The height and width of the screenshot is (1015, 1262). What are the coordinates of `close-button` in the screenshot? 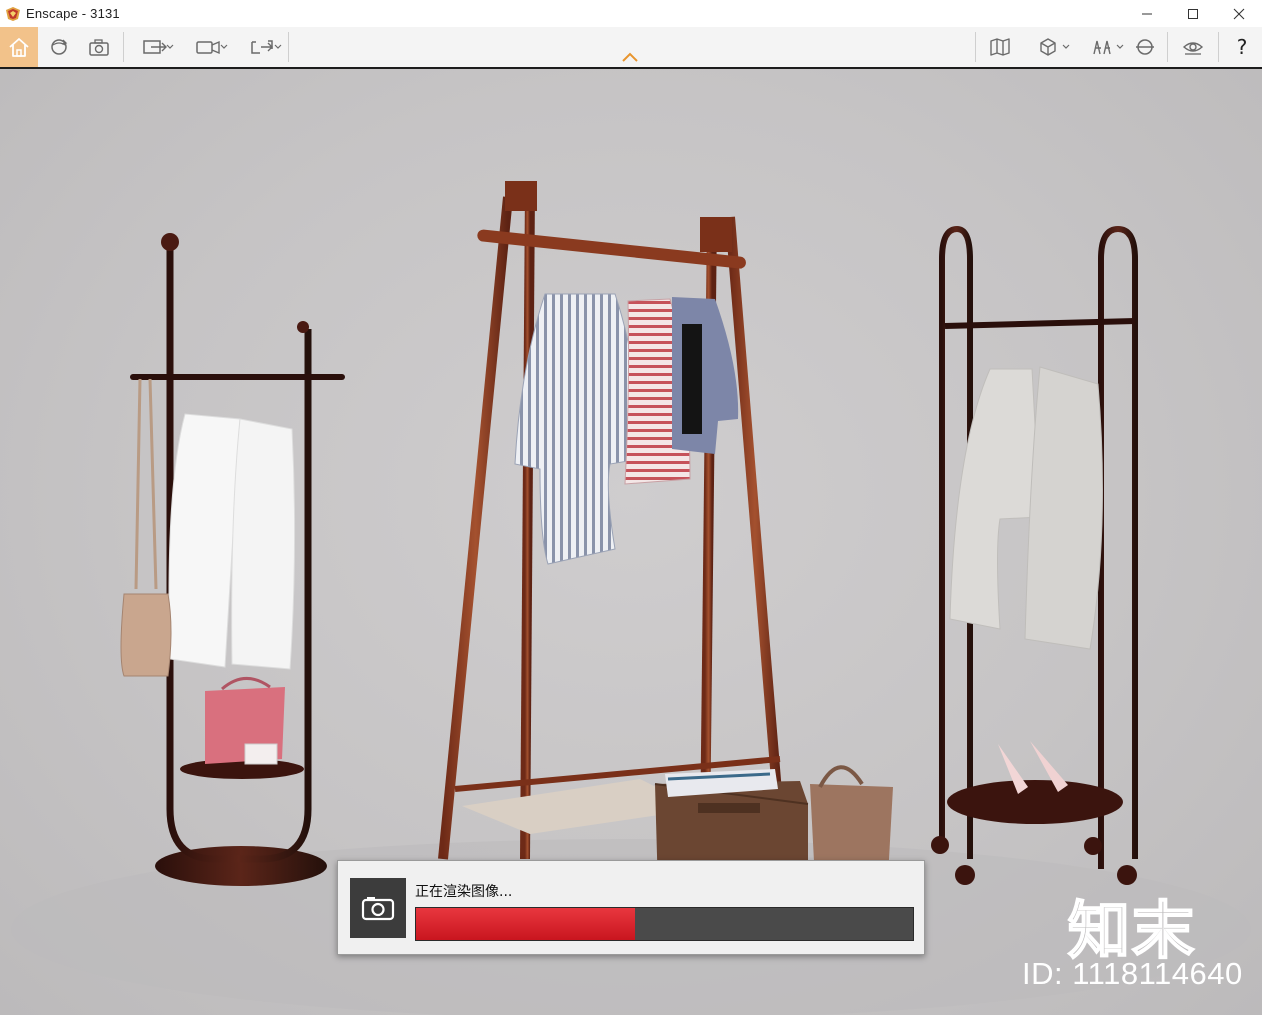 It's located at (1239, 13).